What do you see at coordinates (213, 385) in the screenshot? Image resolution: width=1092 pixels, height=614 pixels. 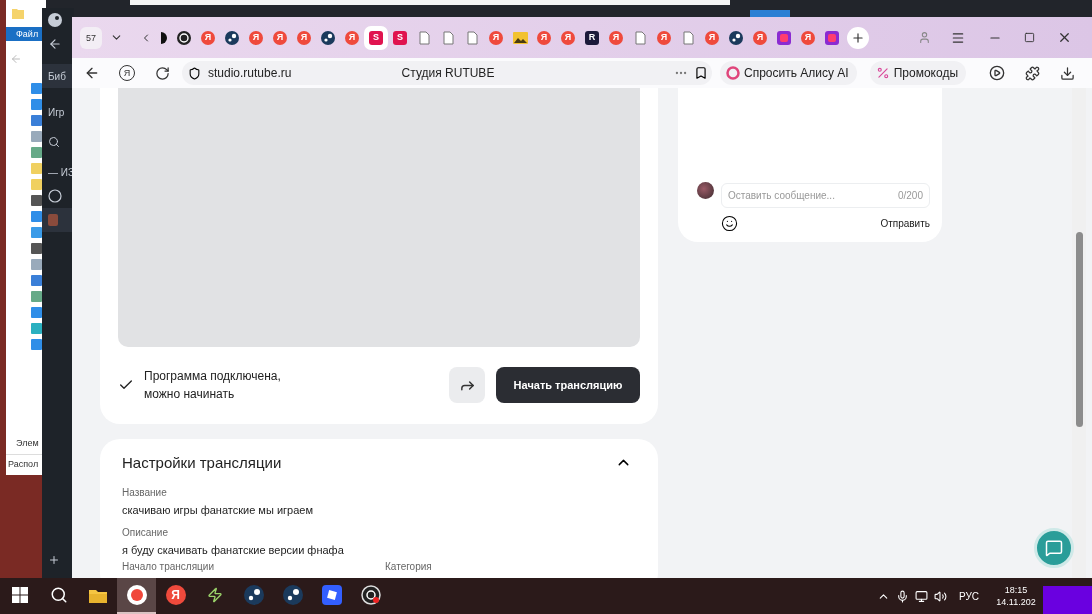 I see `status-text: Программа подключена, можно начинать` at bounding box center [213, 385].